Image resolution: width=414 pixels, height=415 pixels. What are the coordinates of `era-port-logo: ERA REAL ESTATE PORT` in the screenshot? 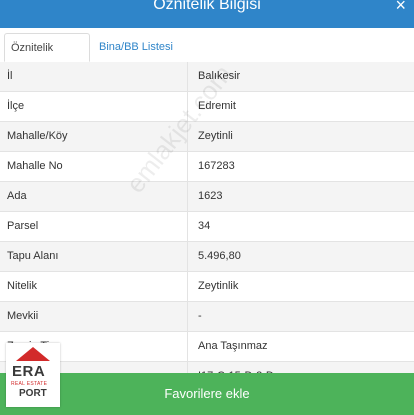 It's located at (33, 375).